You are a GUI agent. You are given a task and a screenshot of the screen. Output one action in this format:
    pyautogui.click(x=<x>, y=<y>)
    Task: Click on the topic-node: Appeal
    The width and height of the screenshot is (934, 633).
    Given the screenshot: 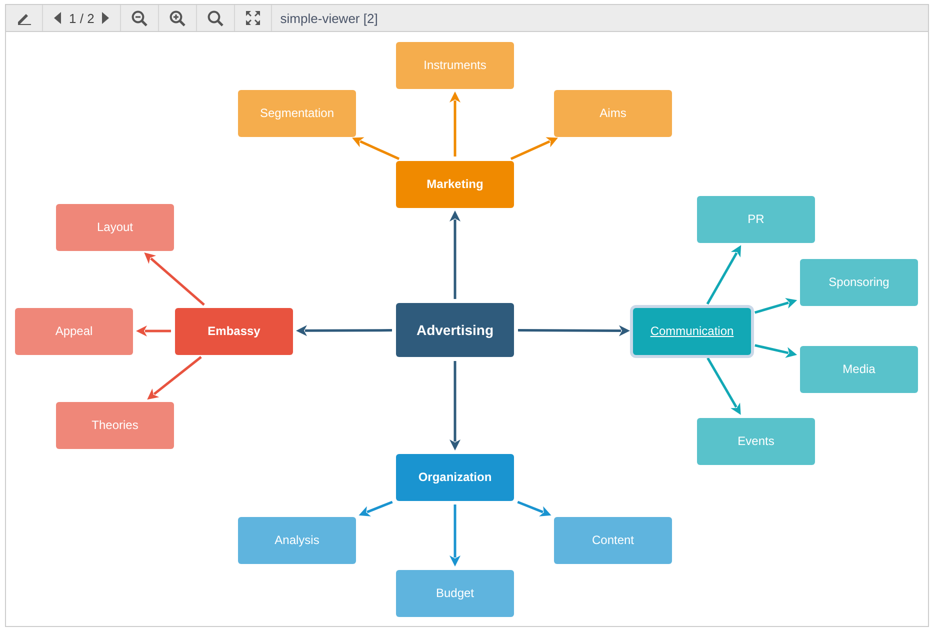 What is the action you would take?
    pyautogui.click(x=74, y=331)
    